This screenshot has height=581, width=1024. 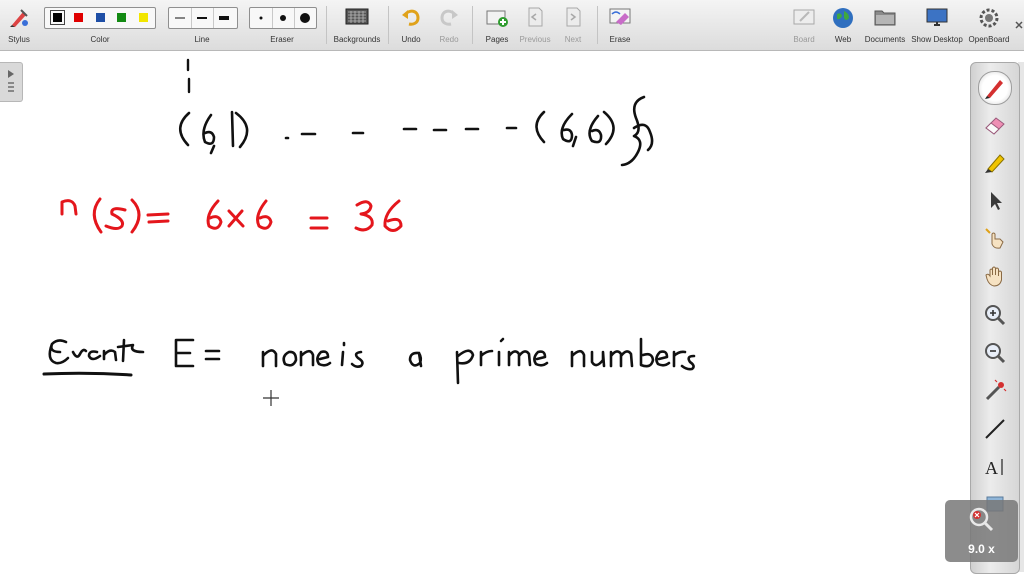 I want to click on backgrounds-icon, so click(x=357, y=16).